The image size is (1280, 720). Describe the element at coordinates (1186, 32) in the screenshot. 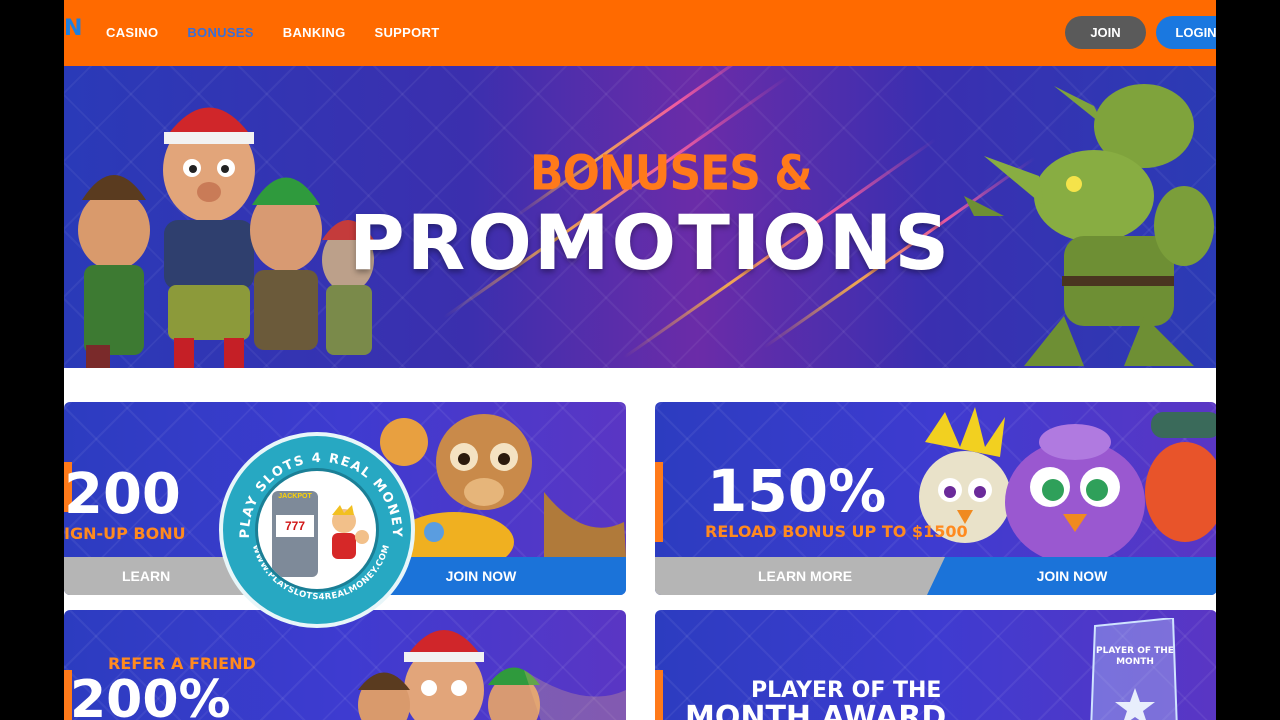

I see `login-button: LOGIN` at that location.